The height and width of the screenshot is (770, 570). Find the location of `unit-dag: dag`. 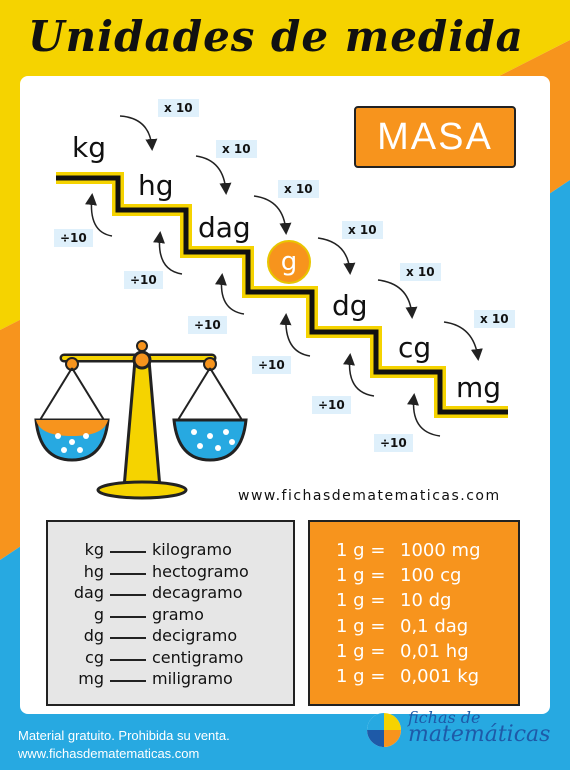

unit-dag: dag is located at coordinates (224, 227).